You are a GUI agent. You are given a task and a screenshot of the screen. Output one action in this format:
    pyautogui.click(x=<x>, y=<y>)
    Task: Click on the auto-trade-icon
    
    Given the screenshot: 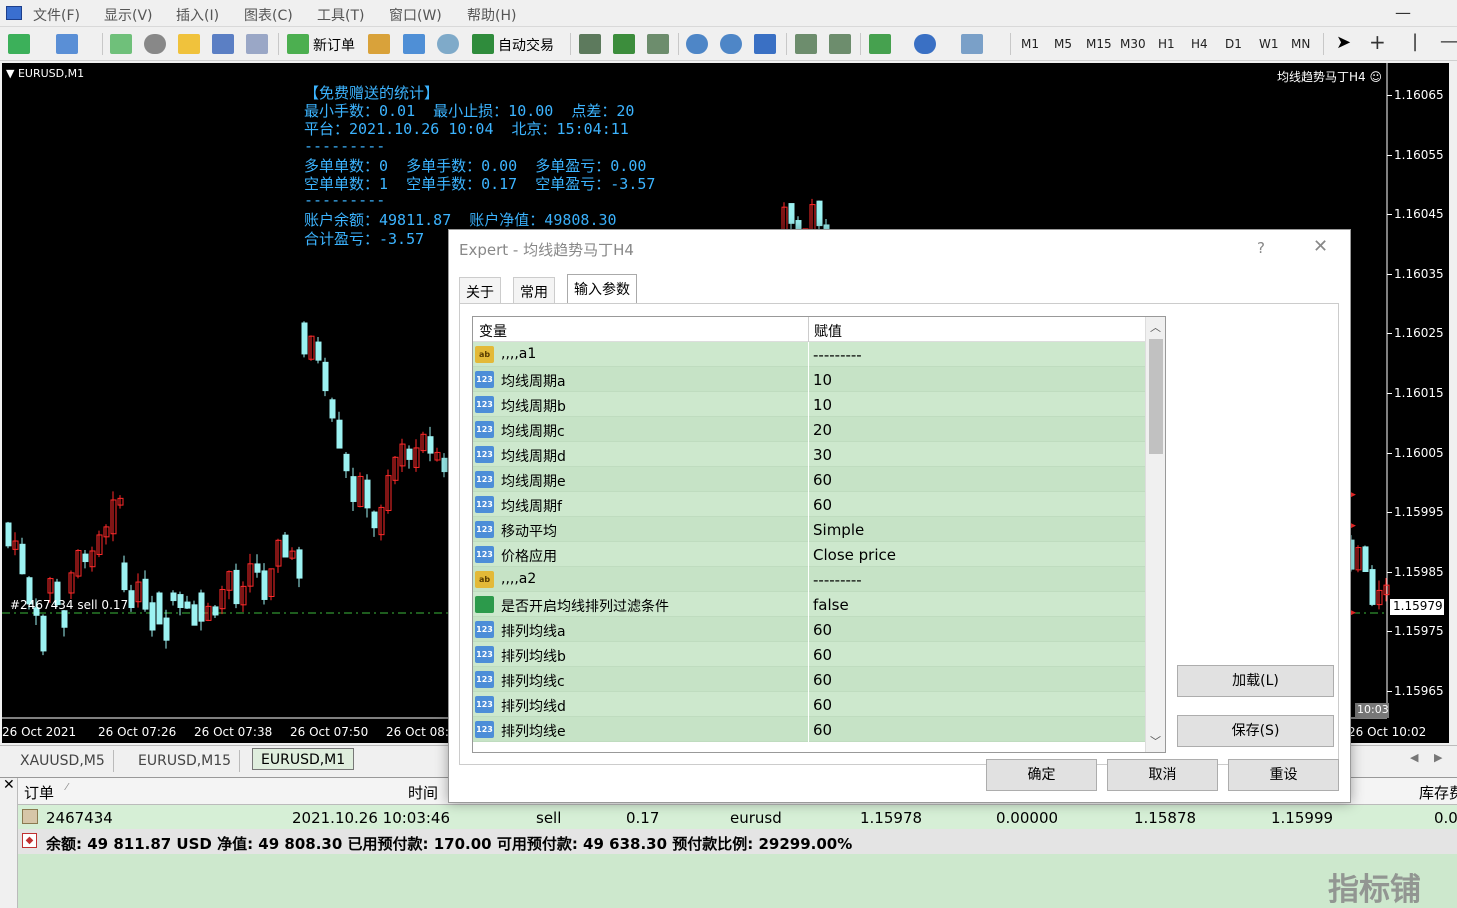 What is the action you would take?
    pyautogui.click(x=483, y=44)
    